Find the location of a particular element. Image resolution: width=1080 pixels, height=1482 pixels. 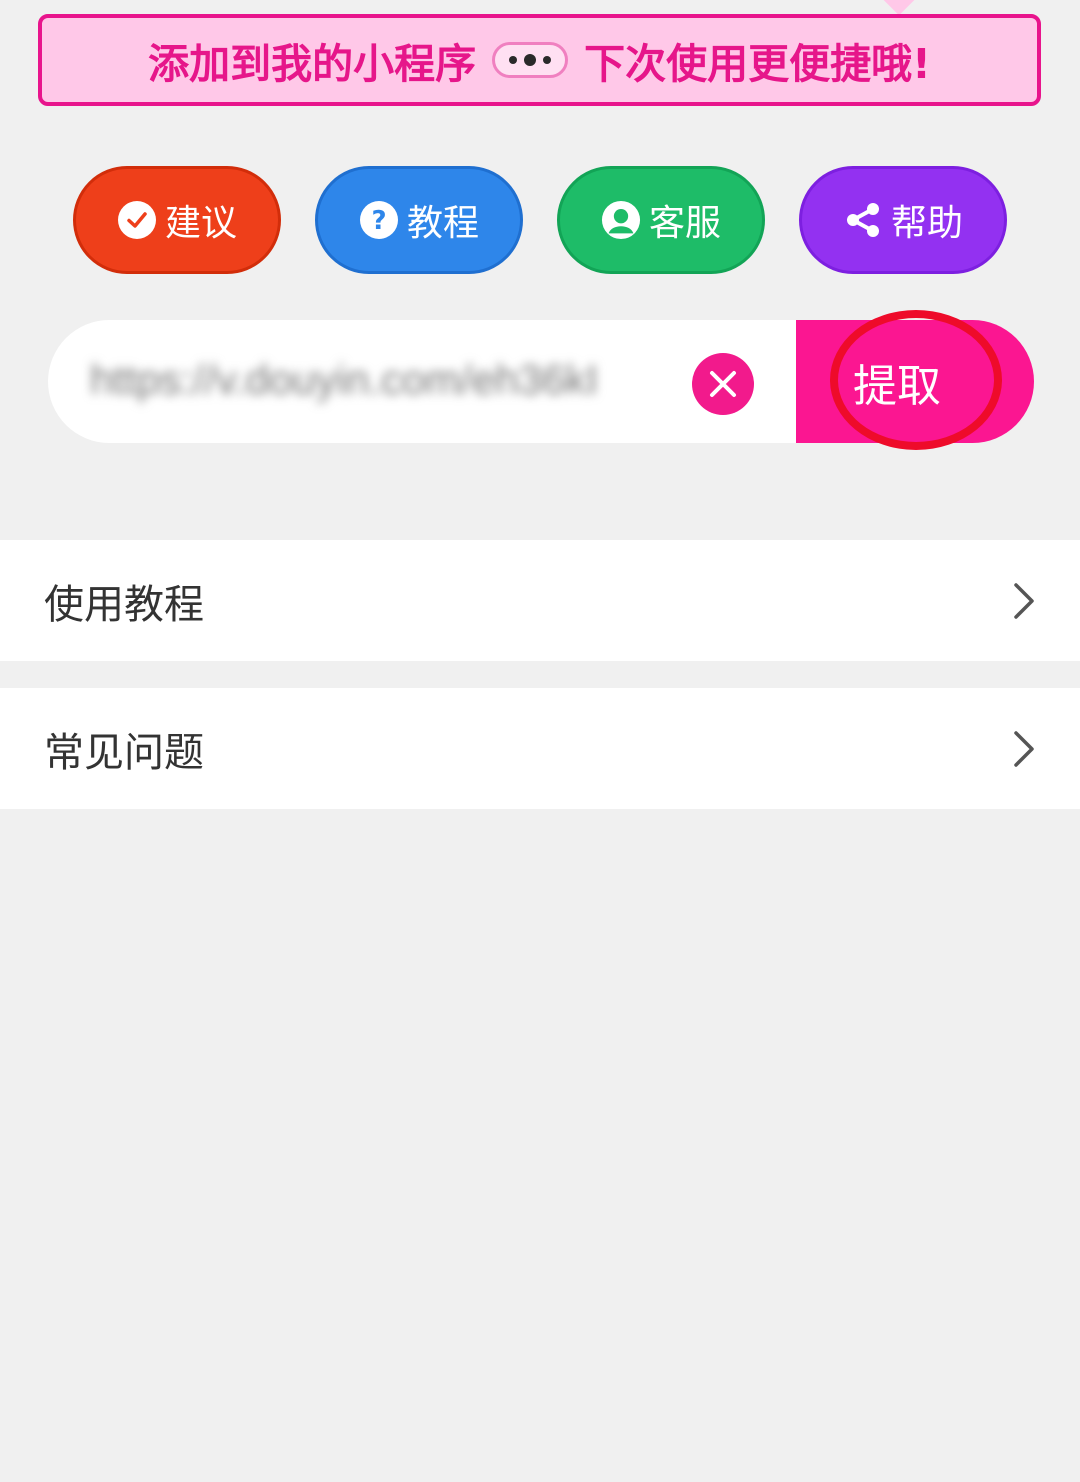

add-to-miniprogram-banner: 添加到我的小程序 下次使用更便捷哦! is located at coordinates (539, 53).